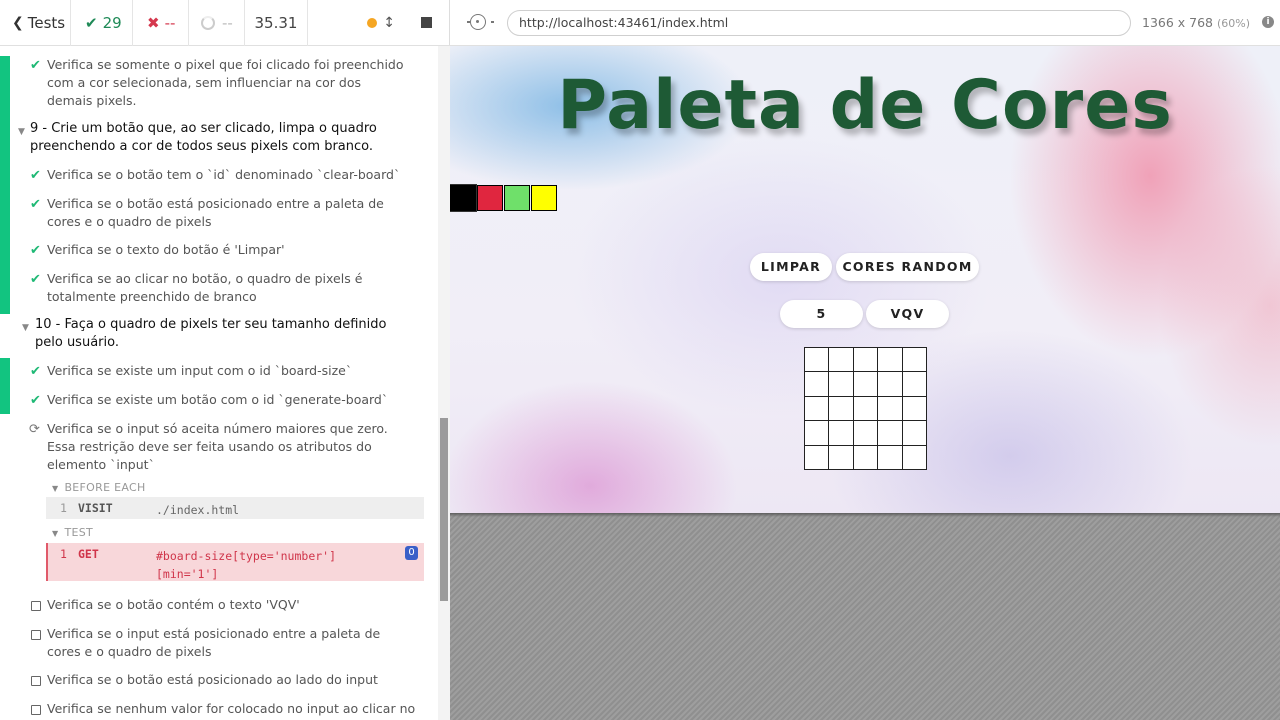 Image resolution: width=1280 pixels, height=720 pixels. What do you see at coordinates (426, 22) in the screenshot?
I see `stop-button` at bounding box center [426, 22].